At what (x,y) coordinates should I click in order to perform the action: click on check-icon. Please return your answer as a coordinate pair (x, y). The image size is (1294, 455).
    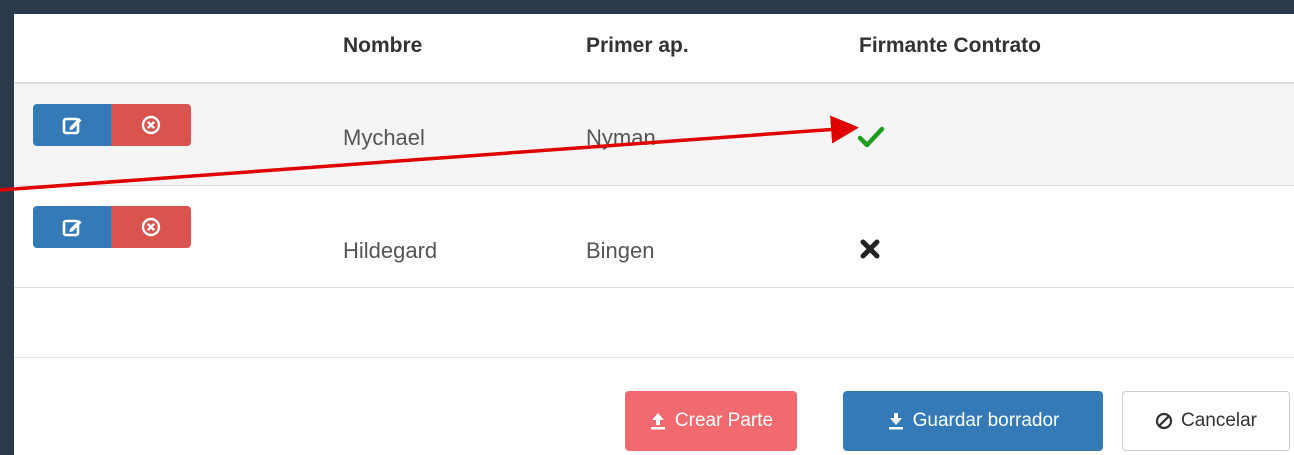
    Looking at the image, I should click on (871, 139).